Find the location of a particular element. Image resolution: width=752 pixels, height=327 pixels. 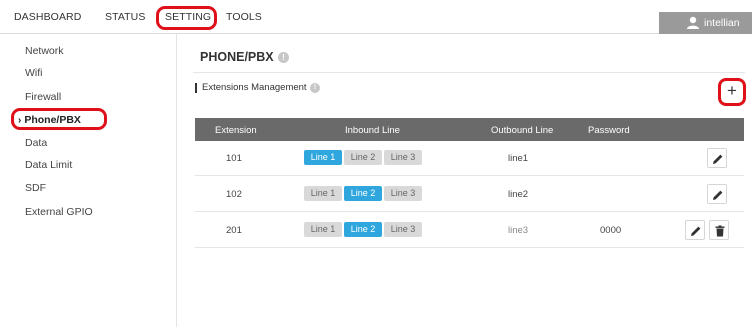

password-cell: 0000 is located at coordinates (611, 230).